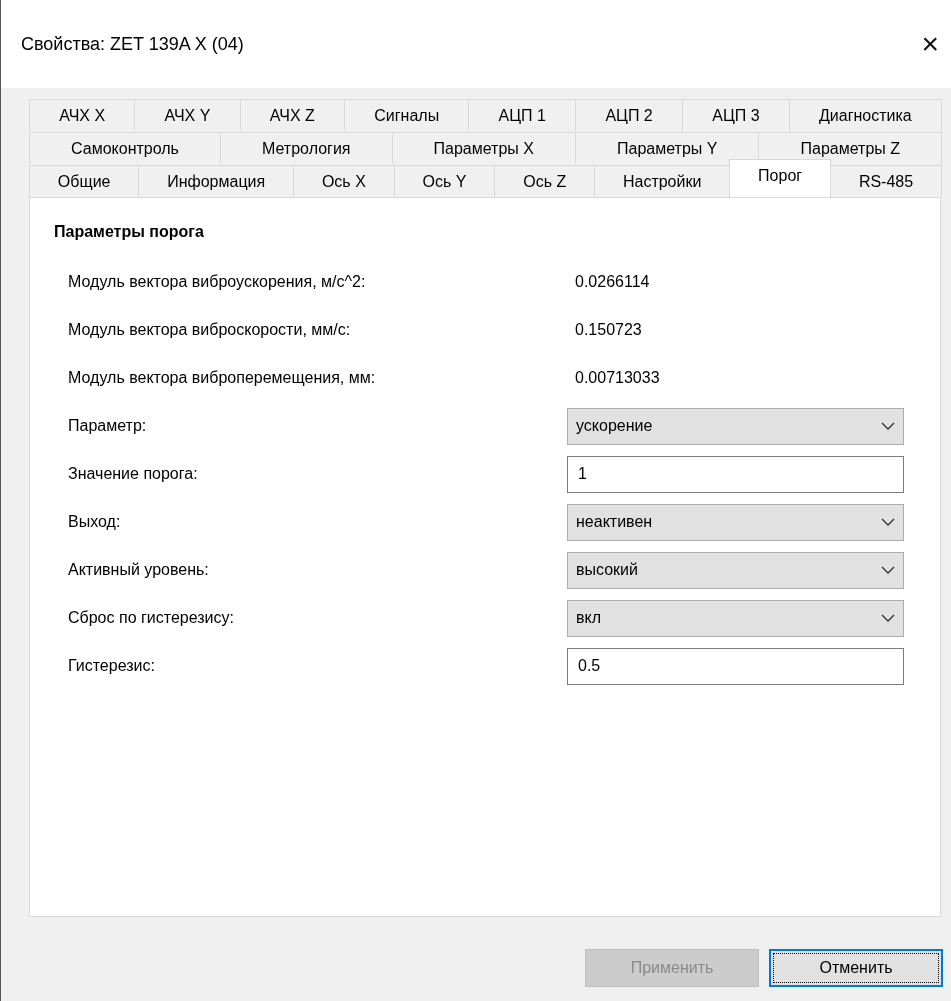  I want to click on field-label: Сброс по гистерезису:, so click(151, 618).